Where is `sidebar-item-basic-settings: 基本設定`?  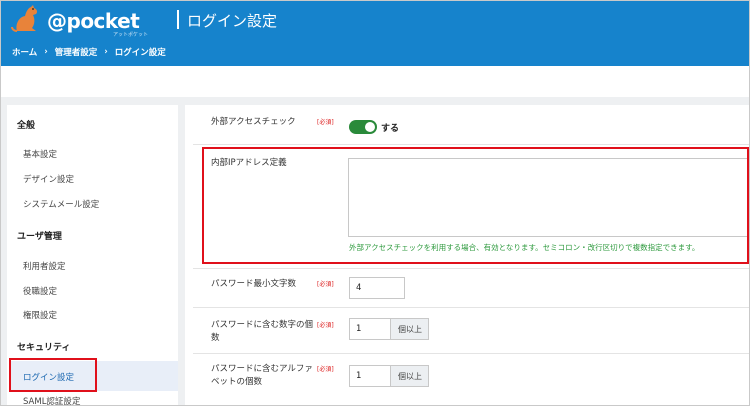 sidebar-item-basic-settings: 基本設定 is located at coordinates (40, 154).